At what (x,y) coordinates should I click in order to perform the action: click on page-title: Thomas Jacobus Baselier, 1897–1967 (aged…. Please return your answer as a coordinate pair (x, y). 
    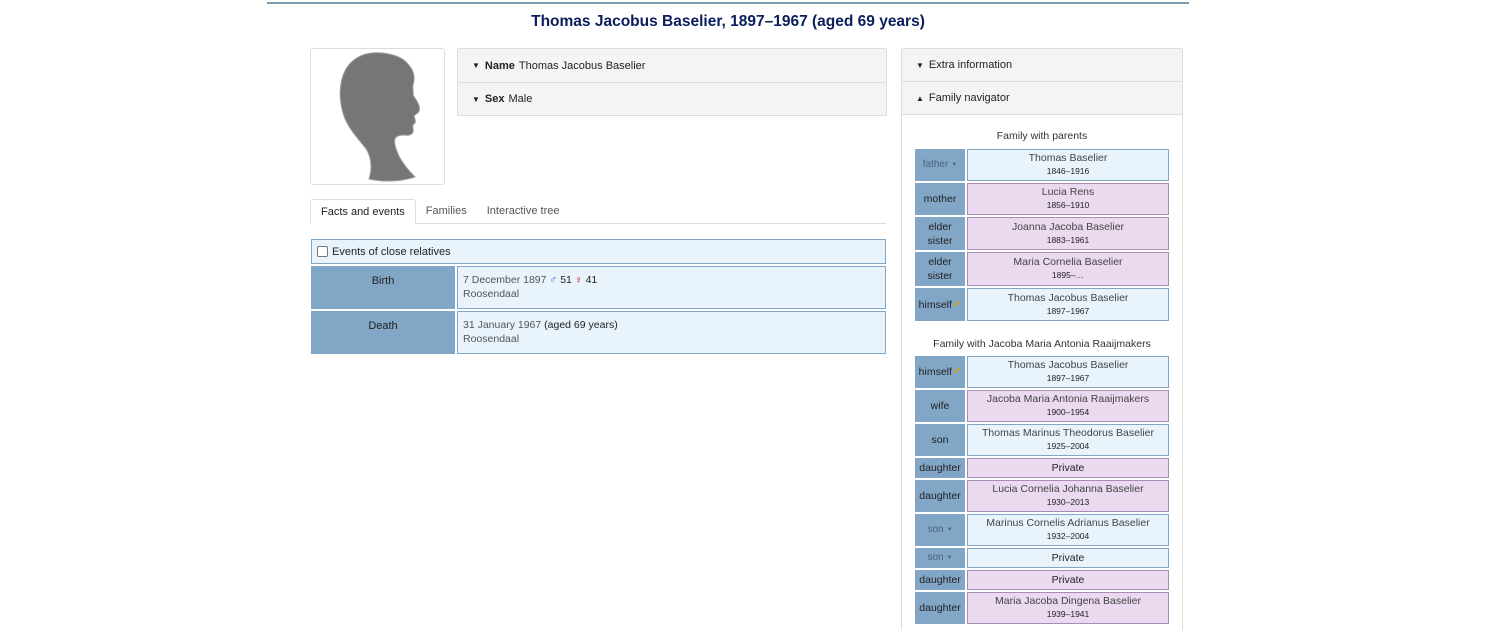
    Looking at the image, I should click on (728, 21).